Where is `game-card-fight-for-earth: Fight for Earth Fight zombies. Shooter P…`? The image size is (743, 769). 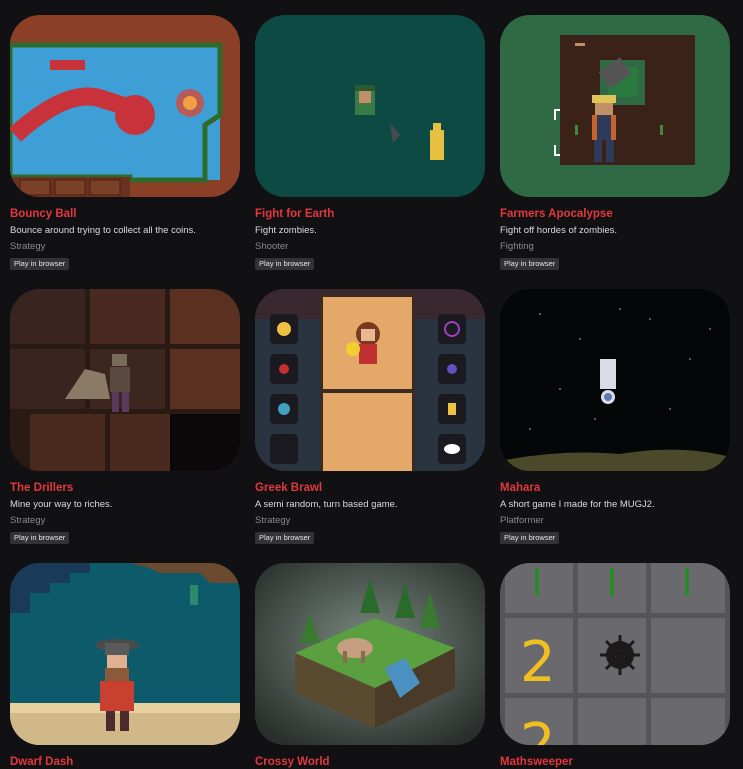
game-card-fight-for-earth: Fight for Earth Fight zombies. Shooter P… is located at coordinates (370, 143).